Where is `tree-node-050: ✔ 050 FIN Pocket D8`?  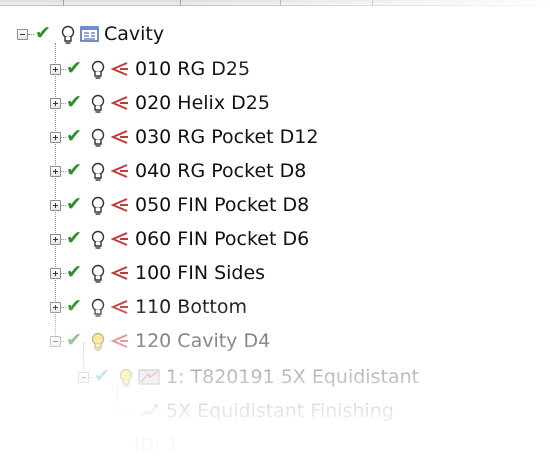 tree-node-050: ✔ 050 FIN Pocket D8 is located at coordinates (190, 204).